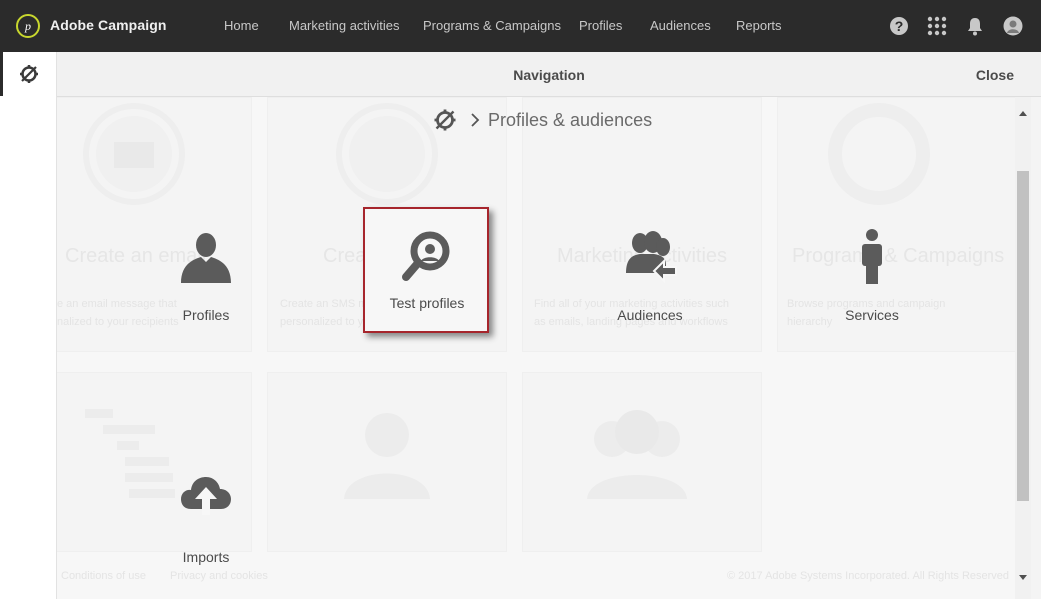 This screenshot has width=1041, height=599. Describe the element at coordinates (1023, 336) in the screenshot. I see `scrollbar-thumb` at that location.